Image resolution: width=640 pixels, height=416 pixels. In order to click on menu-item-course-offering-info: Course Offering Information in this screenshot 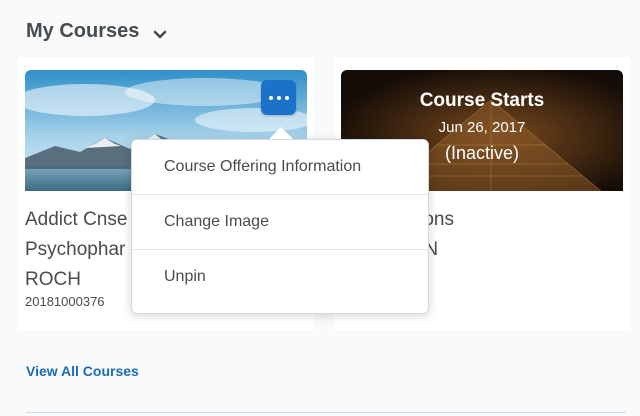, I will do `click(280, 167)`.